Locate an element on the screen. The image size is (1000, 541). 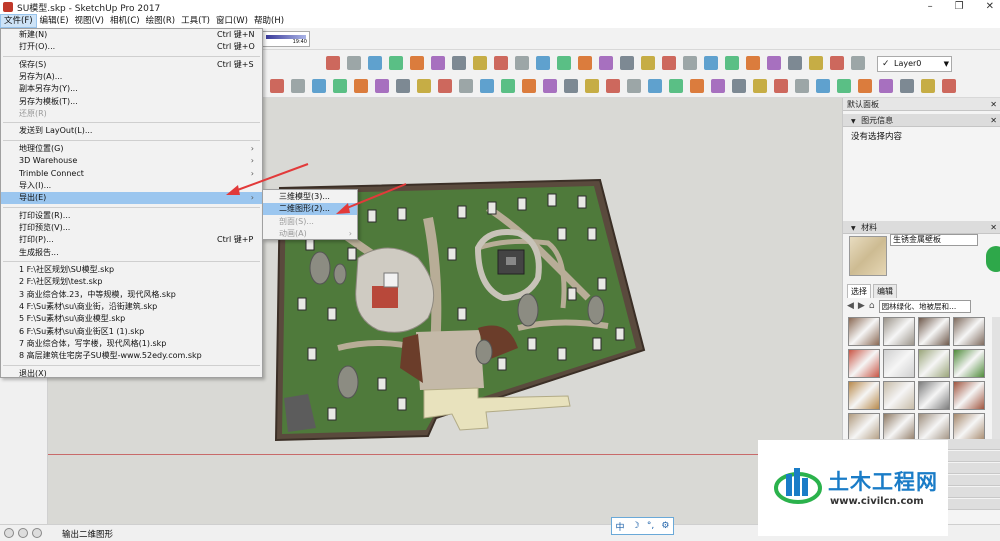
file-menu-item: 4 F:\Su素材\su\商业街，沿街建筑.skp is located at coordinates (131, 307).